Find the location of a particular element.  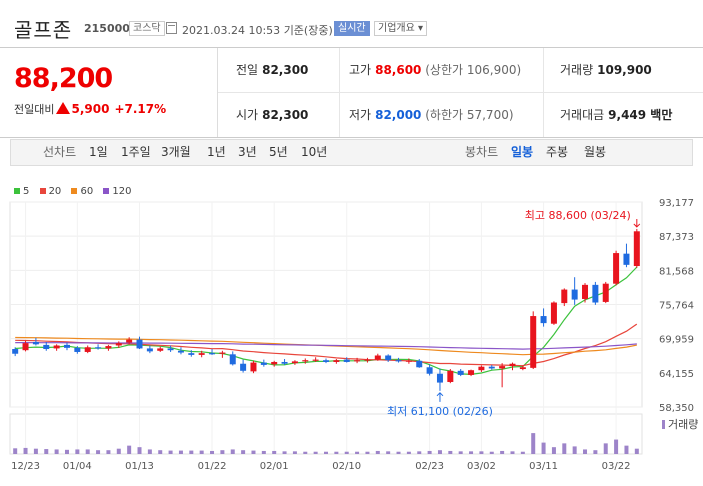

day-low: 저가 82,000 (하한가 57,700) is located at coordinates (431, 115).